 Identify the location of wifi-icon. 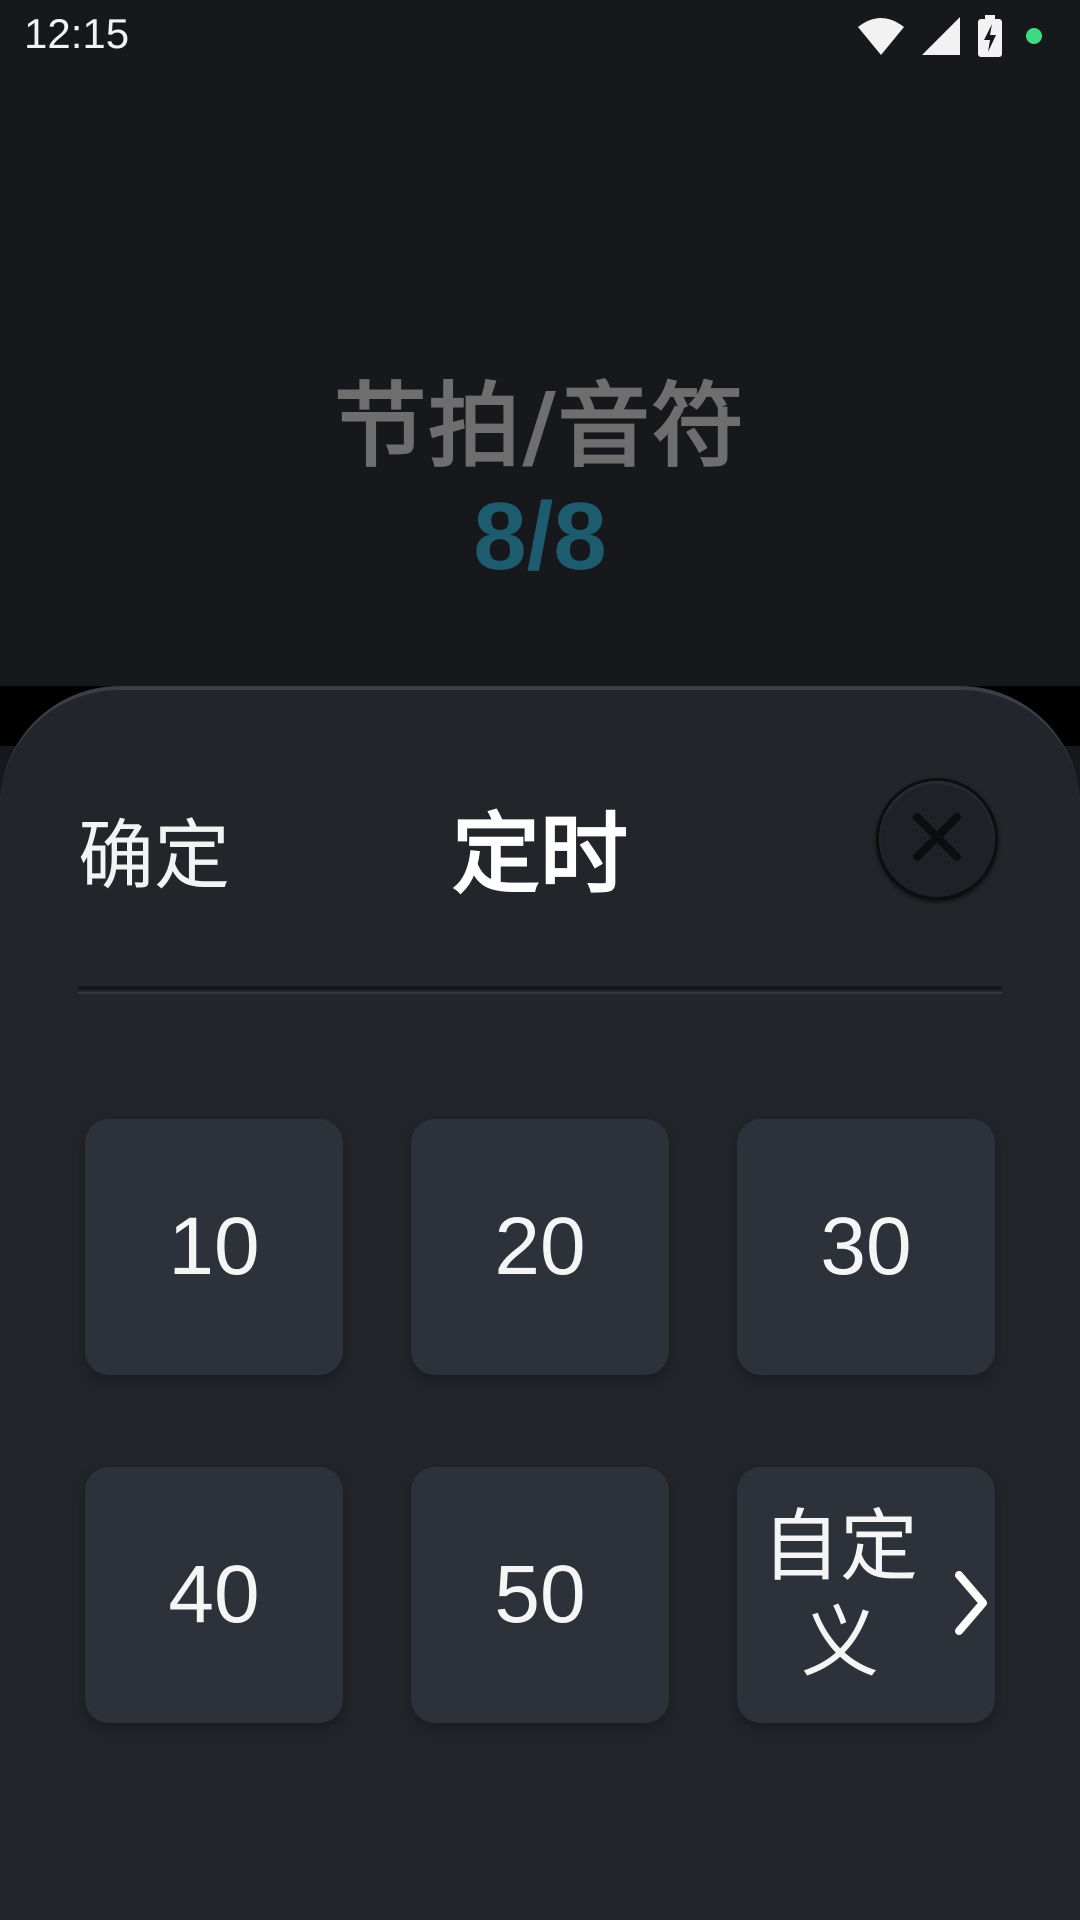
(881, 36).